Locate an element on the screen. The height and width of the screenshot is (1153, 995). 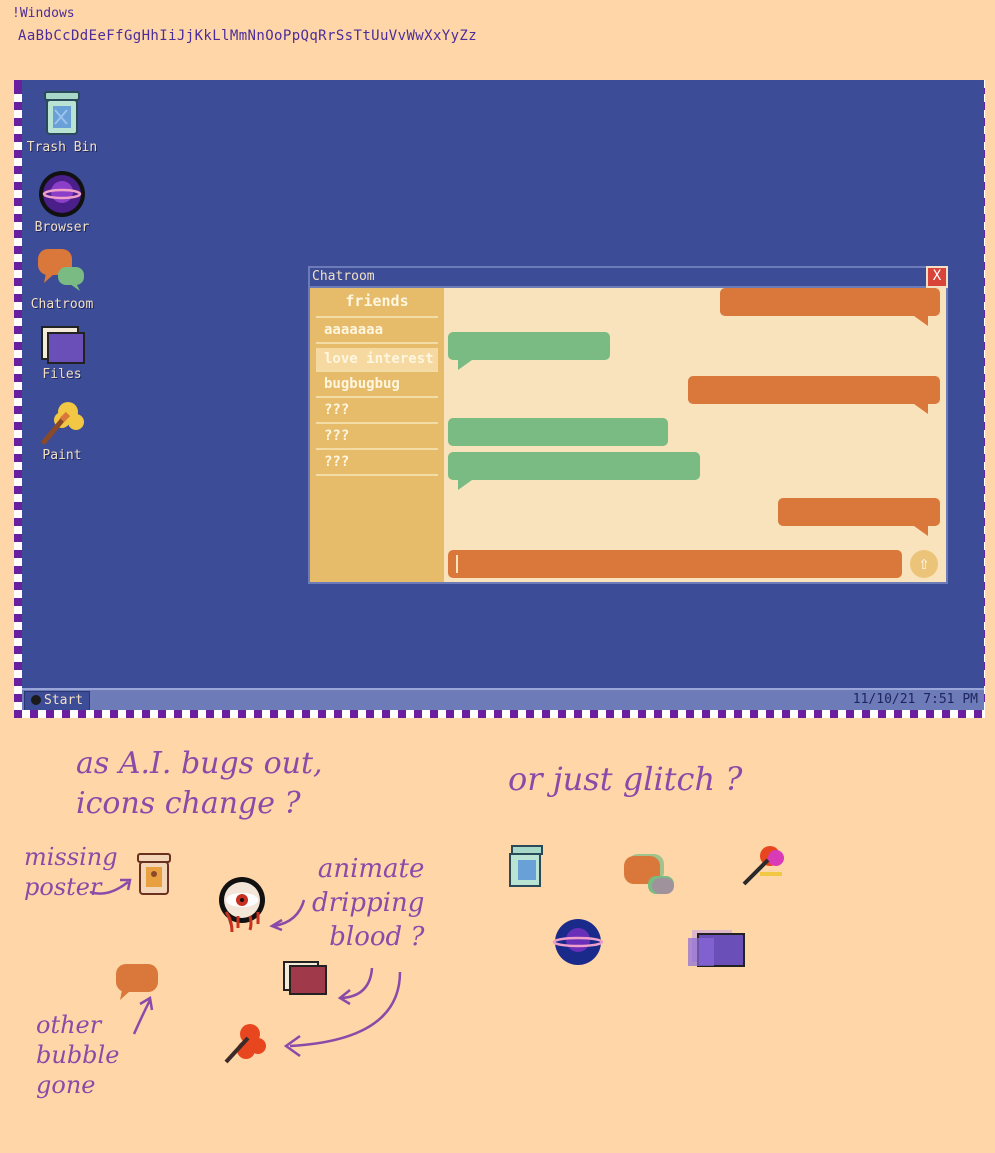
desktop-icon-label: Files is located at coordinates (62, 374).